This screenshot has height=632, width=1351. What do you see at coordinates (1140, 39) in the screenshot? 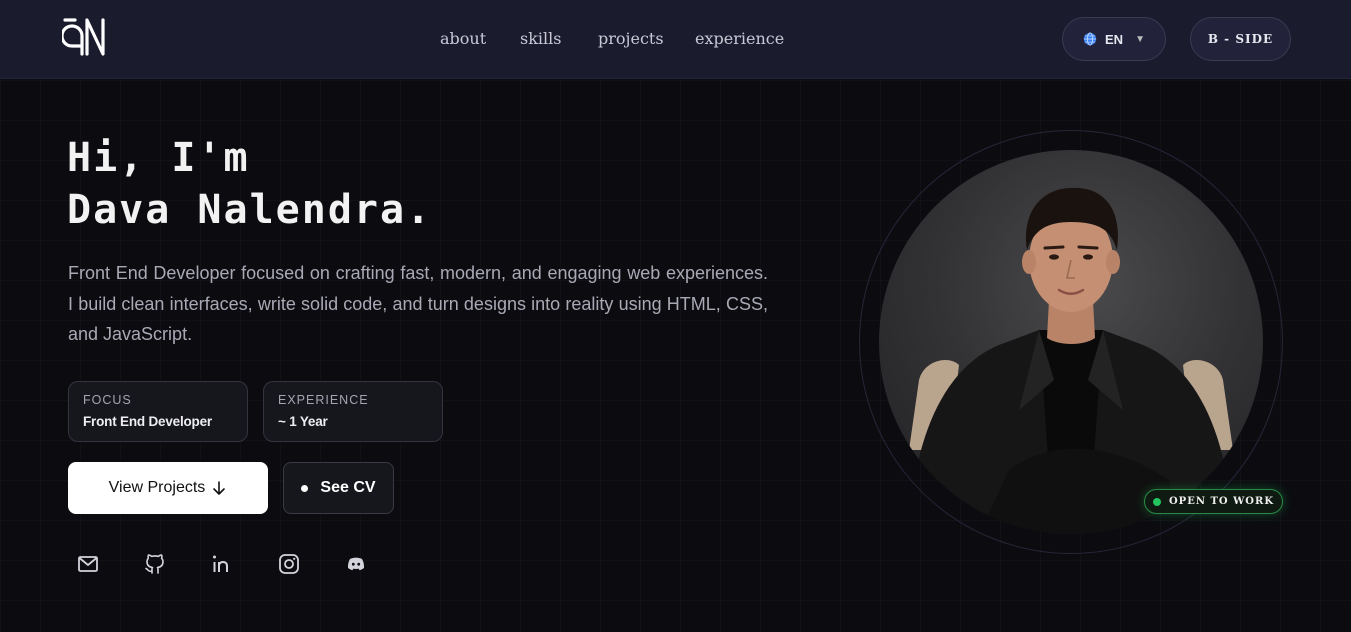
I see `chevron-down-icon: ▼` at bounding box center [1140, 39].